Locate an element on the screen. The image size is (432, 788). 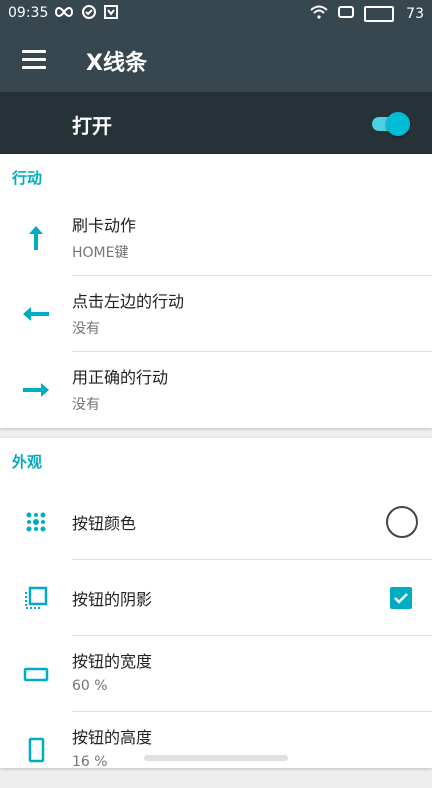
item-title: 点击左边的行动 is located at coordinates (128, 301).